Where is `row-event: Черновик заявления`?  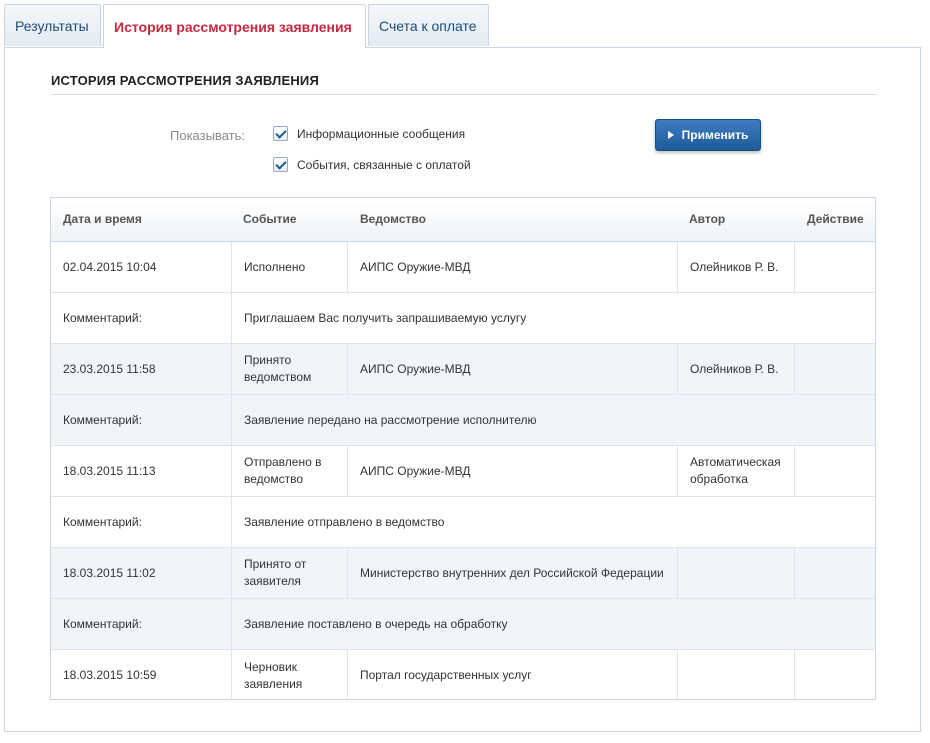
row-event: Черновик заявления is located at coordinates (289, 675).